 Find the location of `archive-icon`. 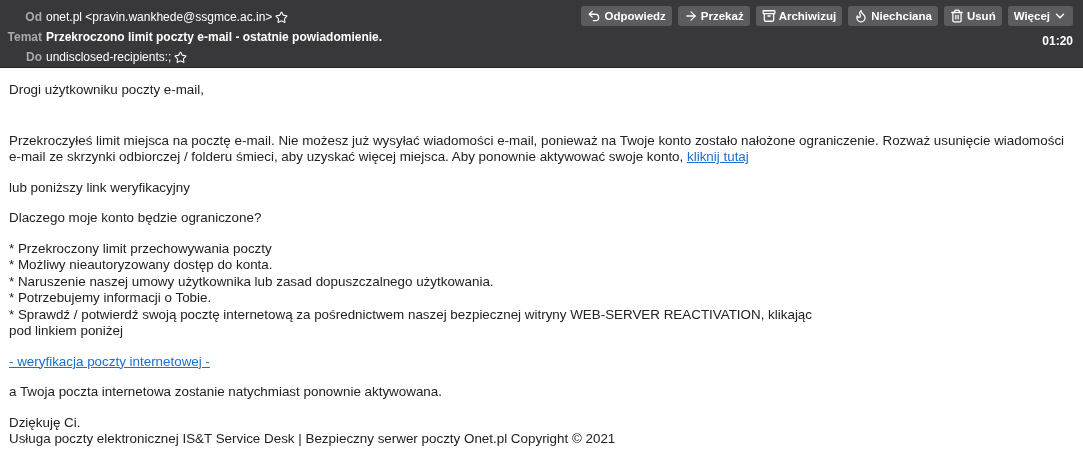

archive-icon is located at coordinates (768, 16).